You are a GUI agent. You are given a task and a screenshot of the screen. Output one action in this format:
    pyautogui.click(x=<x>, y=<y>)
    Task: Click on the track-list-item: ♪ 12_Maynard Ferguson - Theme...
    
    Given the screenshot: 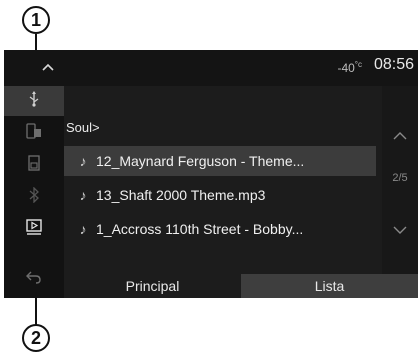 What is the action you would take?
    pyautogui.click(x=220, y=161)
    